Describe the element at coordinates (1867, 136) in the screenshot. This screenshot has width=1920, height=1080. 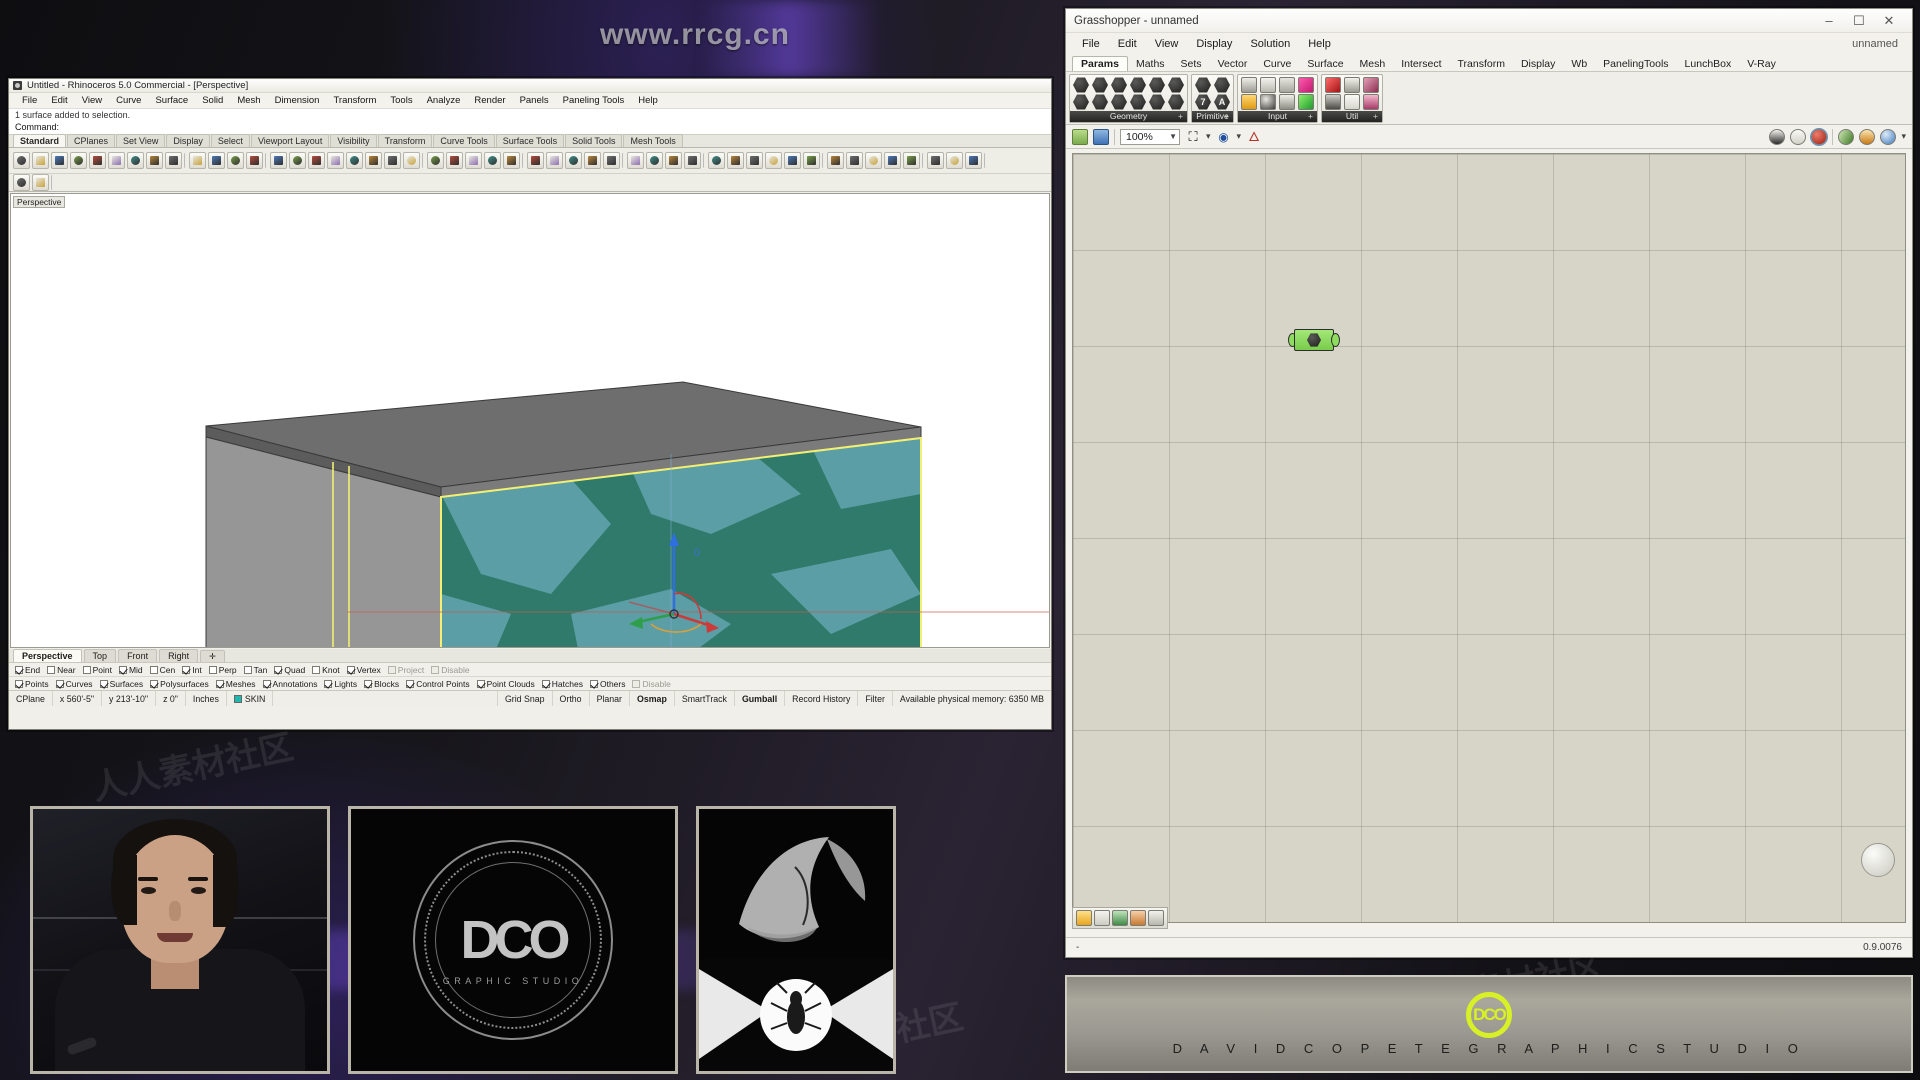
I see `sun-icon` at that location.